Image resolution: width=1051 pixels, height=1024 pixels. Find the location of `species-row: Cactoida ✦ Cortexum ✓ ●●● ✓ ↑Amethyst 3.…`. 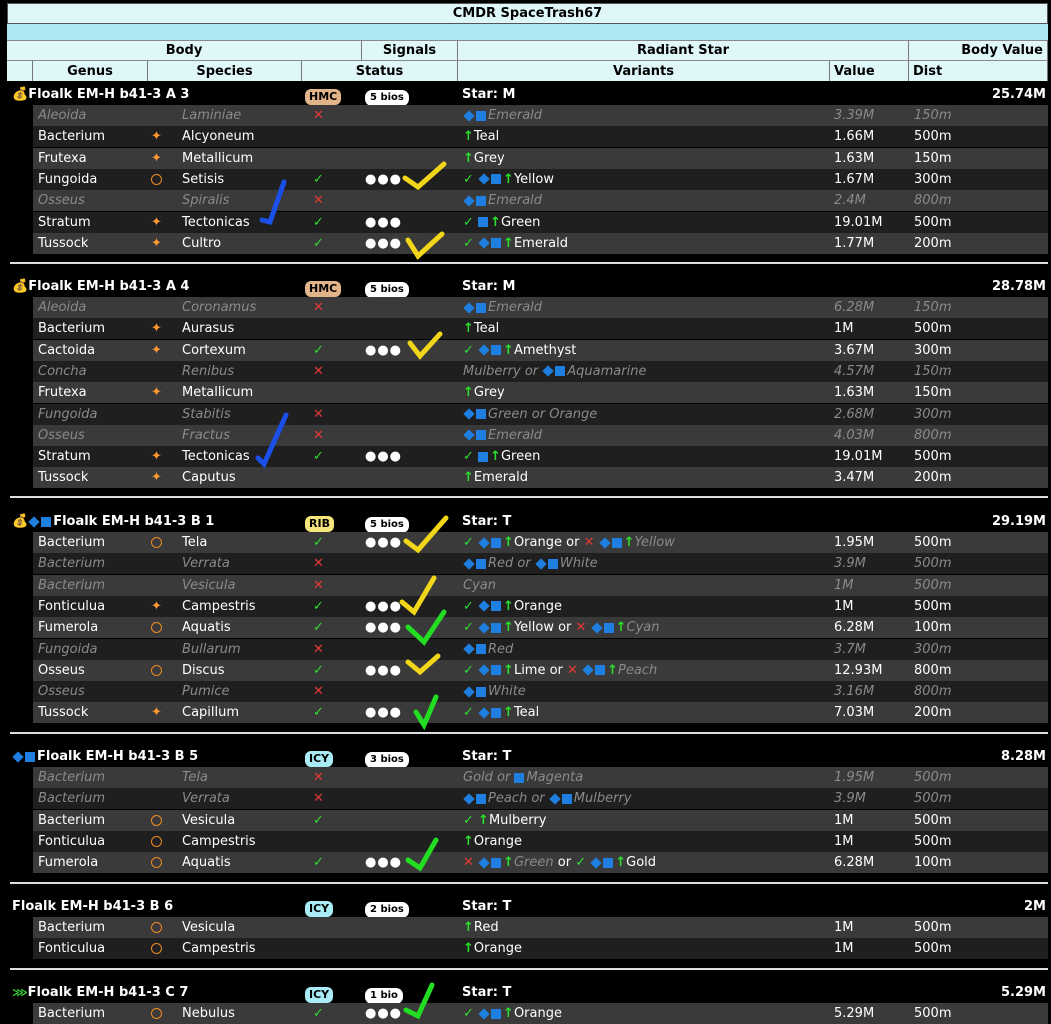

species-row: Cactoida ✦ Cortexum ✓ ●●● ✓ ↑Amethyst 3.… is located at coordinates (540, 350).